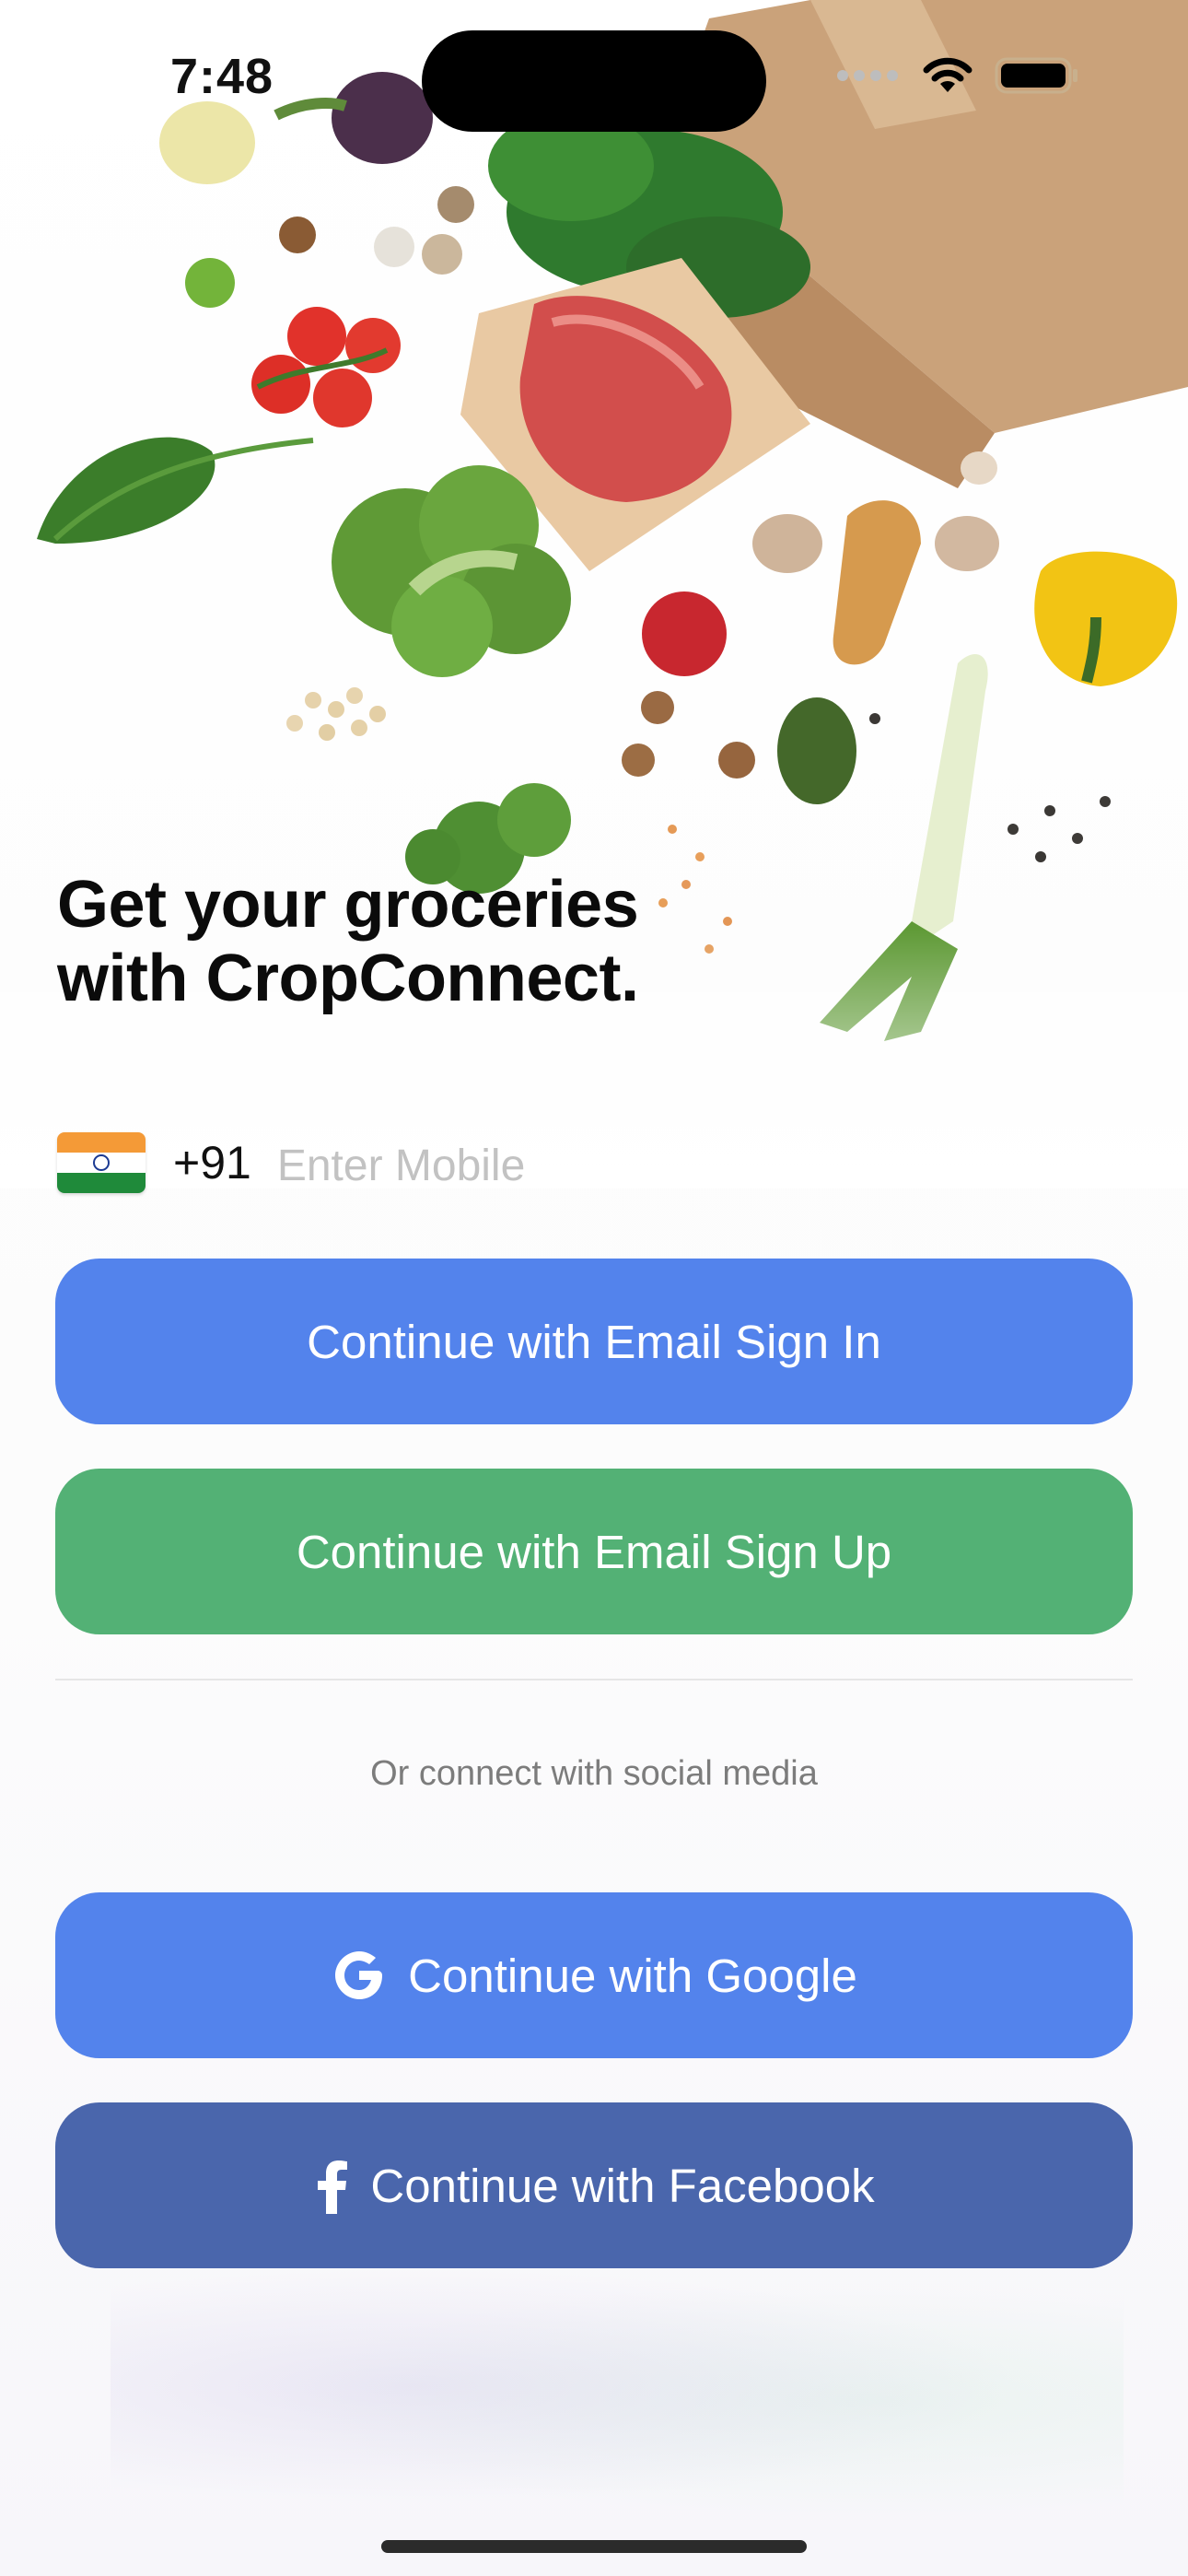 Image resolution: width=1188 pixels, height=2576 pixels. I want to click on social-media-caption: Or connect with social media, so click(594, 1773).